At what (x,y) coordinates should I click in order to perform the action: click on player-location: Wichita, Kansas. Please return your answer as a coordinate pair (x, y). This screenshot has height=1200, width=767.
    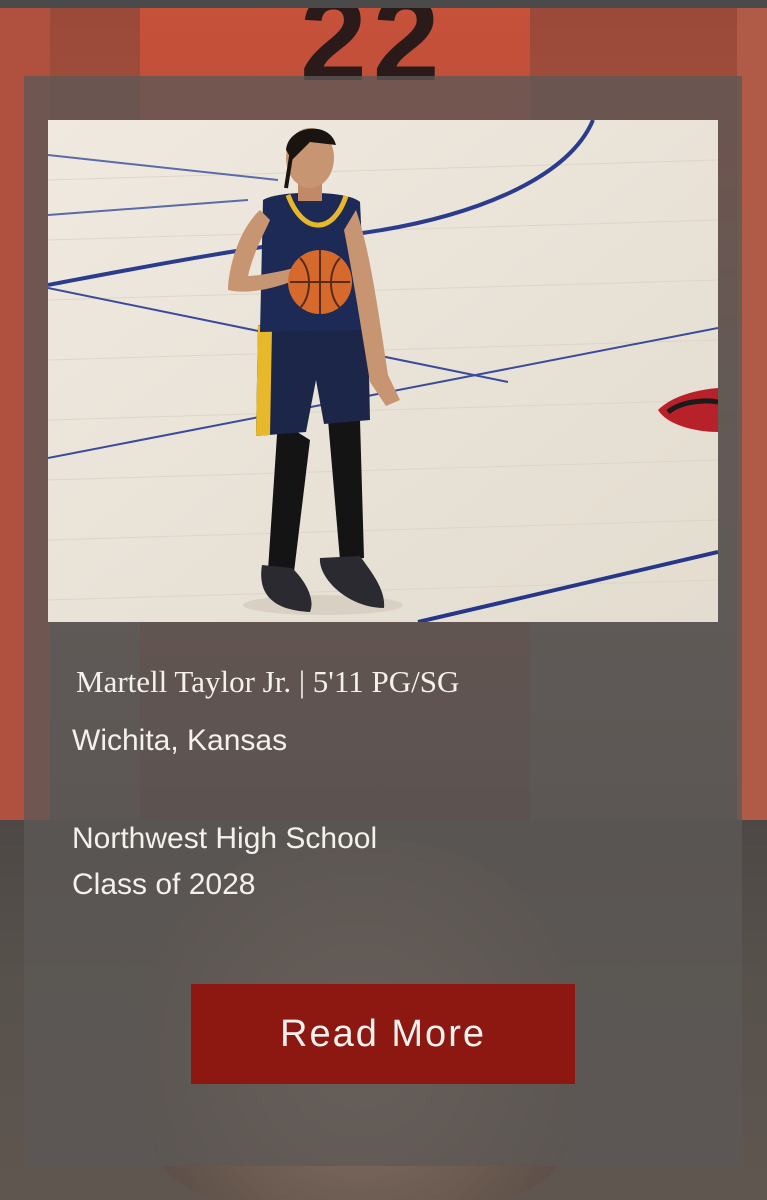
    Looking at the image, I should click on (180, 740).